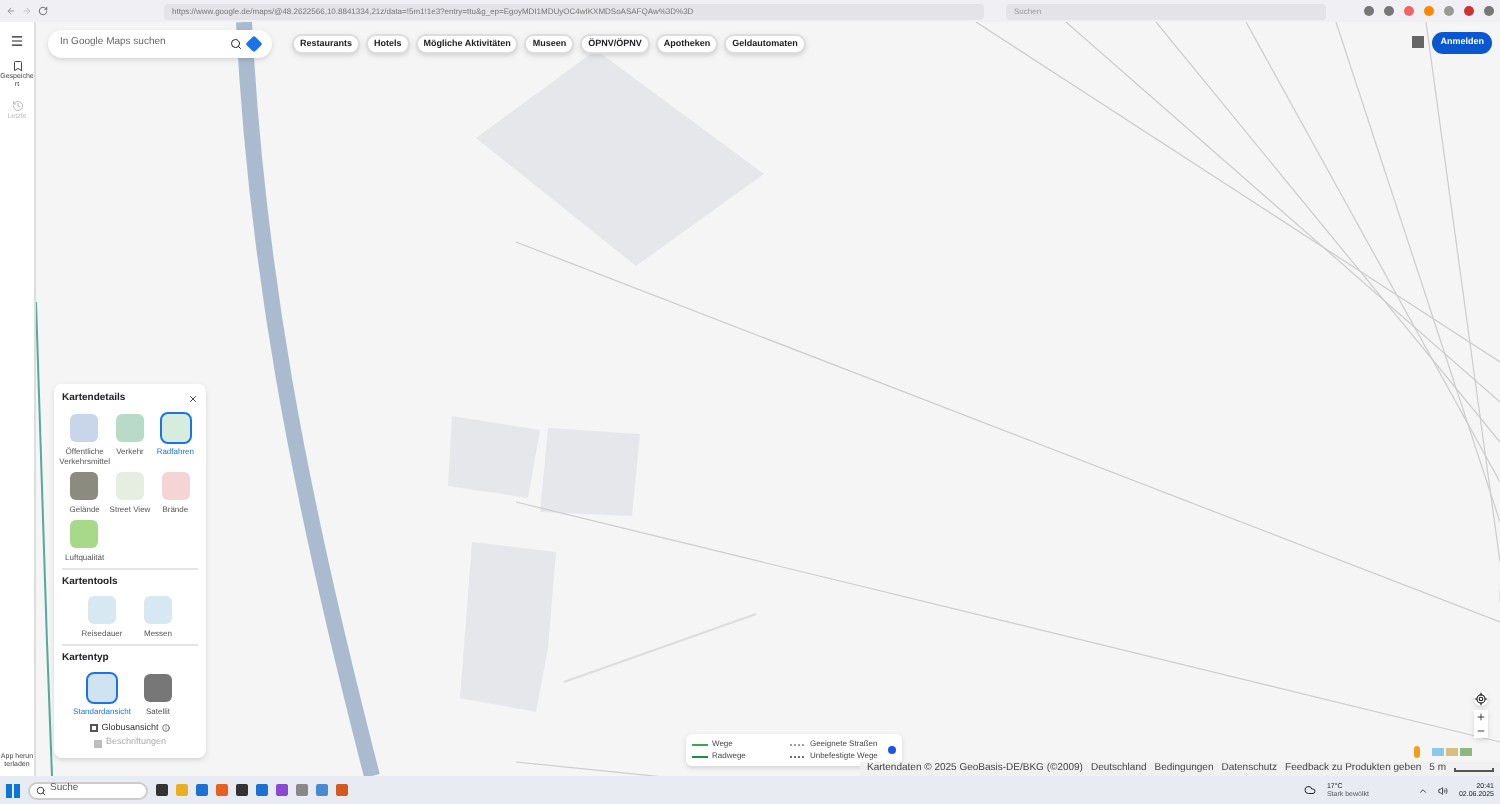 Image resolution: width=1500 pixels, height=804 pixels. Describe the element at coordinates (17, 41) in the screenshot. I see `menu-icon` at that location.